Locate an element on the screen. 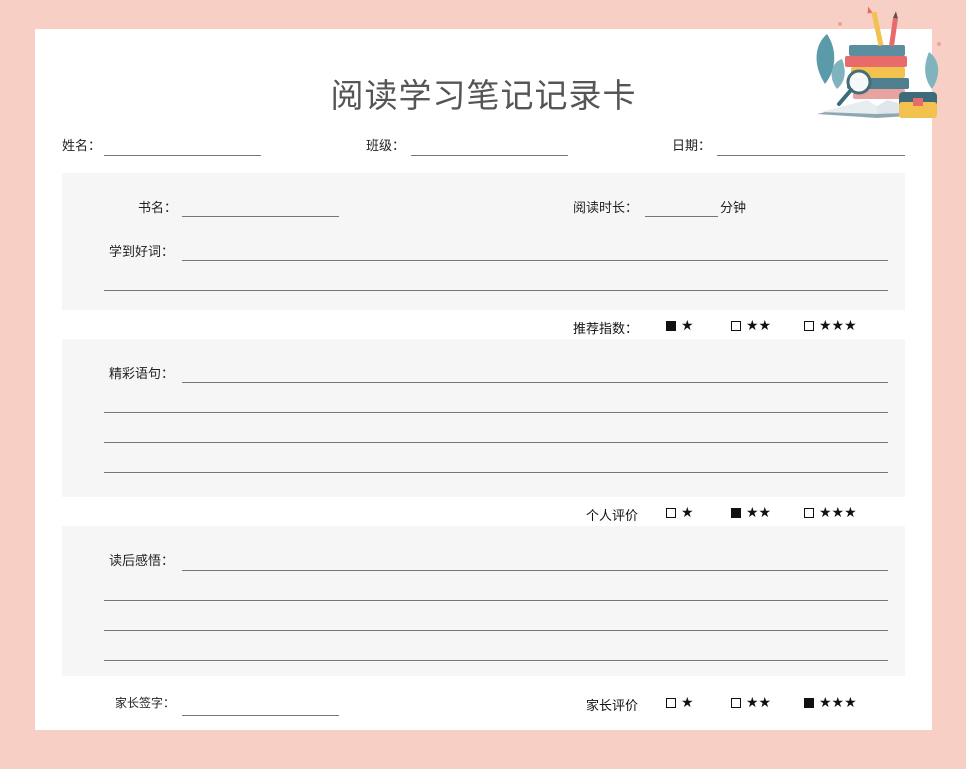  parent-option-2: ★★ is located at coordinates (751, 703).